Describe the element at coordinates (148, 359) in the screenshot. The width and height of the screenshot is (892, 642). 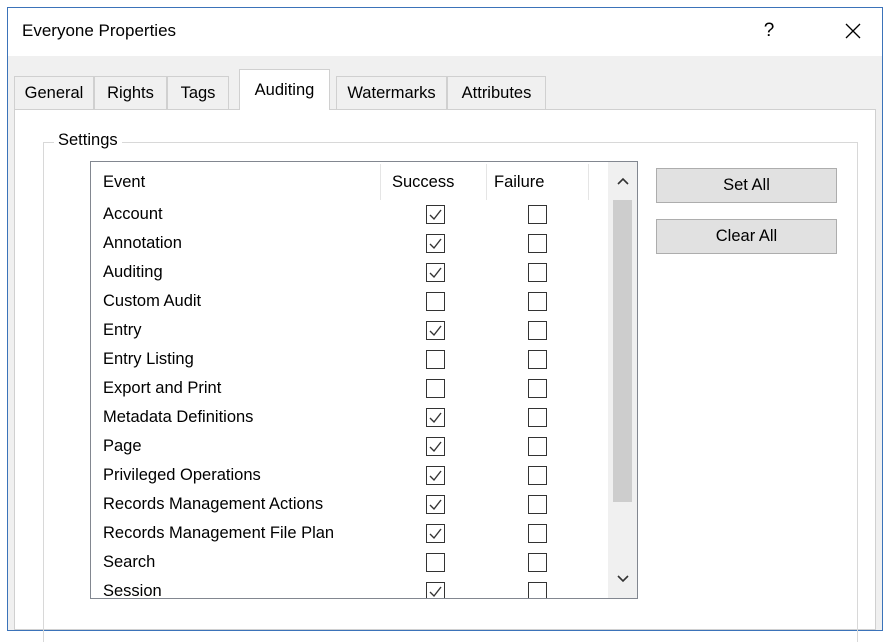
I see `event-label: Entry Listing` at that location.